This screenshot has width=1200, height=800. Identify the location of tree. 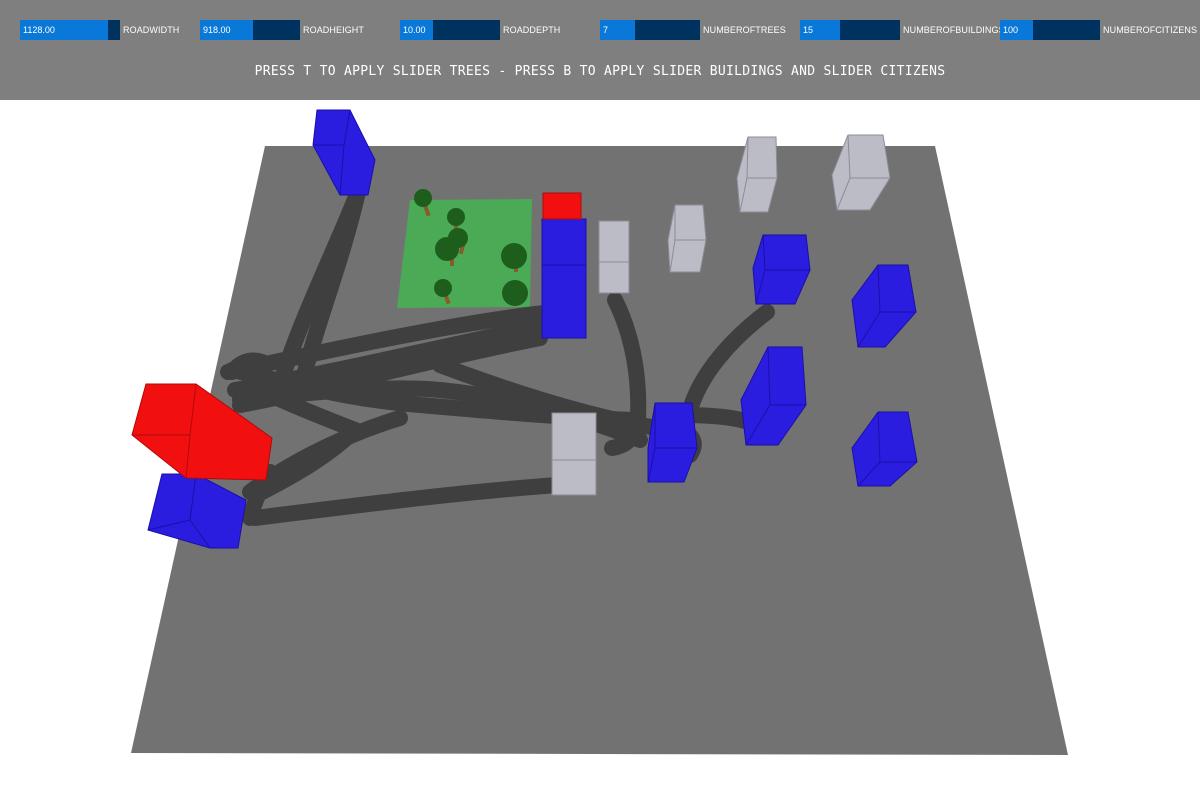
(515, 293).